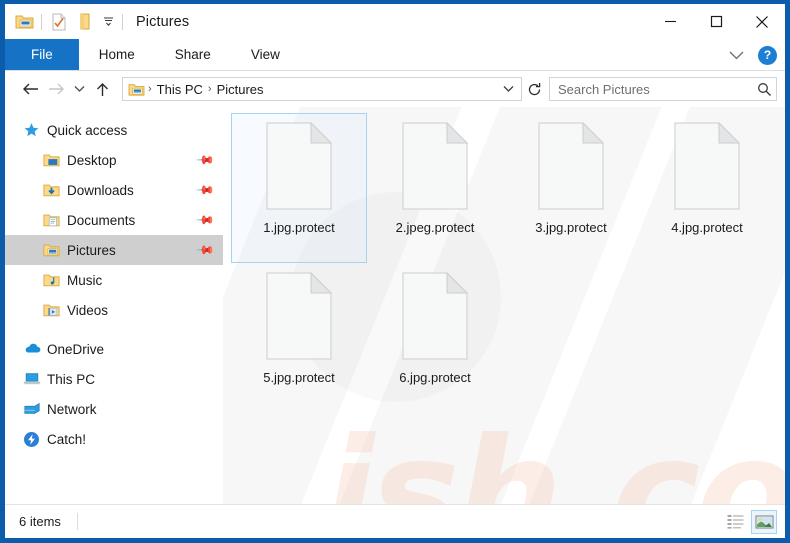  What do you see at coordinates (88, 310) in the screenshot?
I see `sidebar-label-videos: Videos` at bounding box center [88, 310].